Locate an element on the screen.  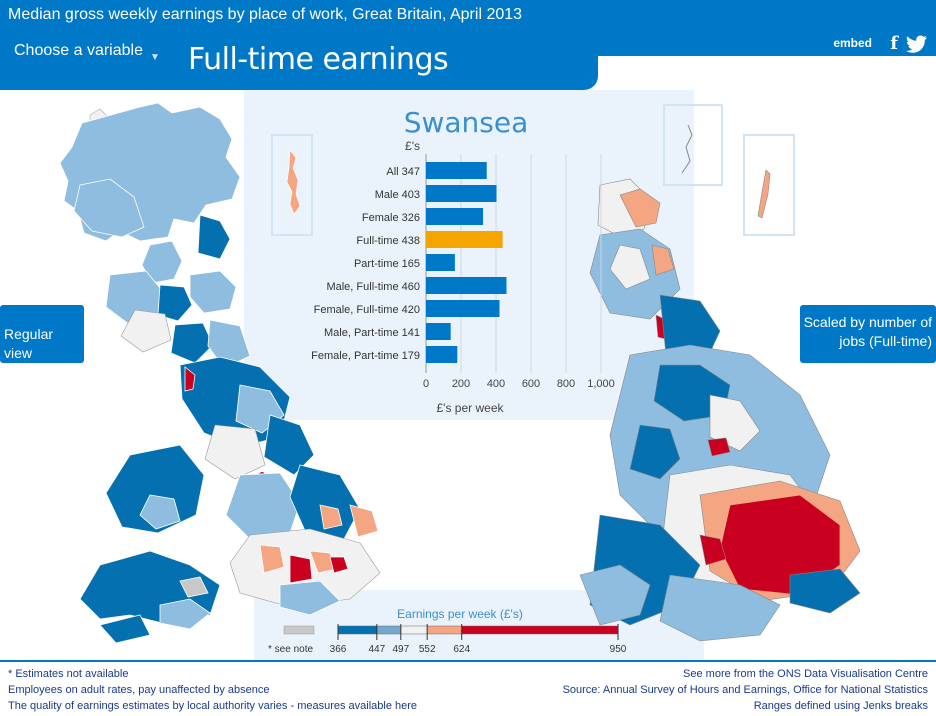
x-tick-label: 0 is located at coordinates (426, 384).